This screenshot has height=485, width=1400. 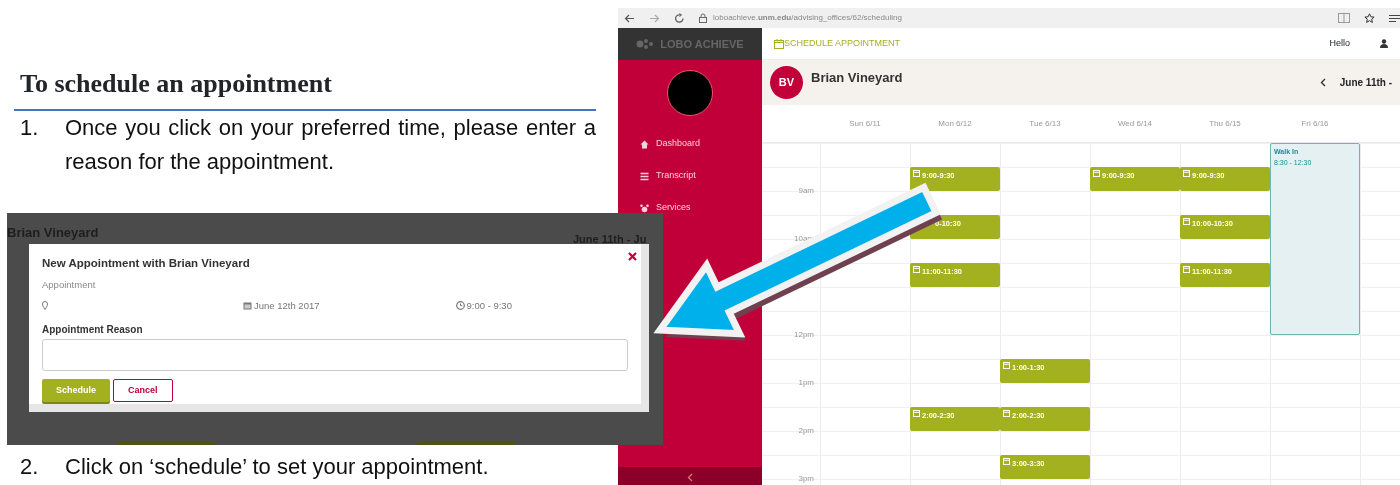 I want to click on time-label: 9am, so click(x=806, y=191).